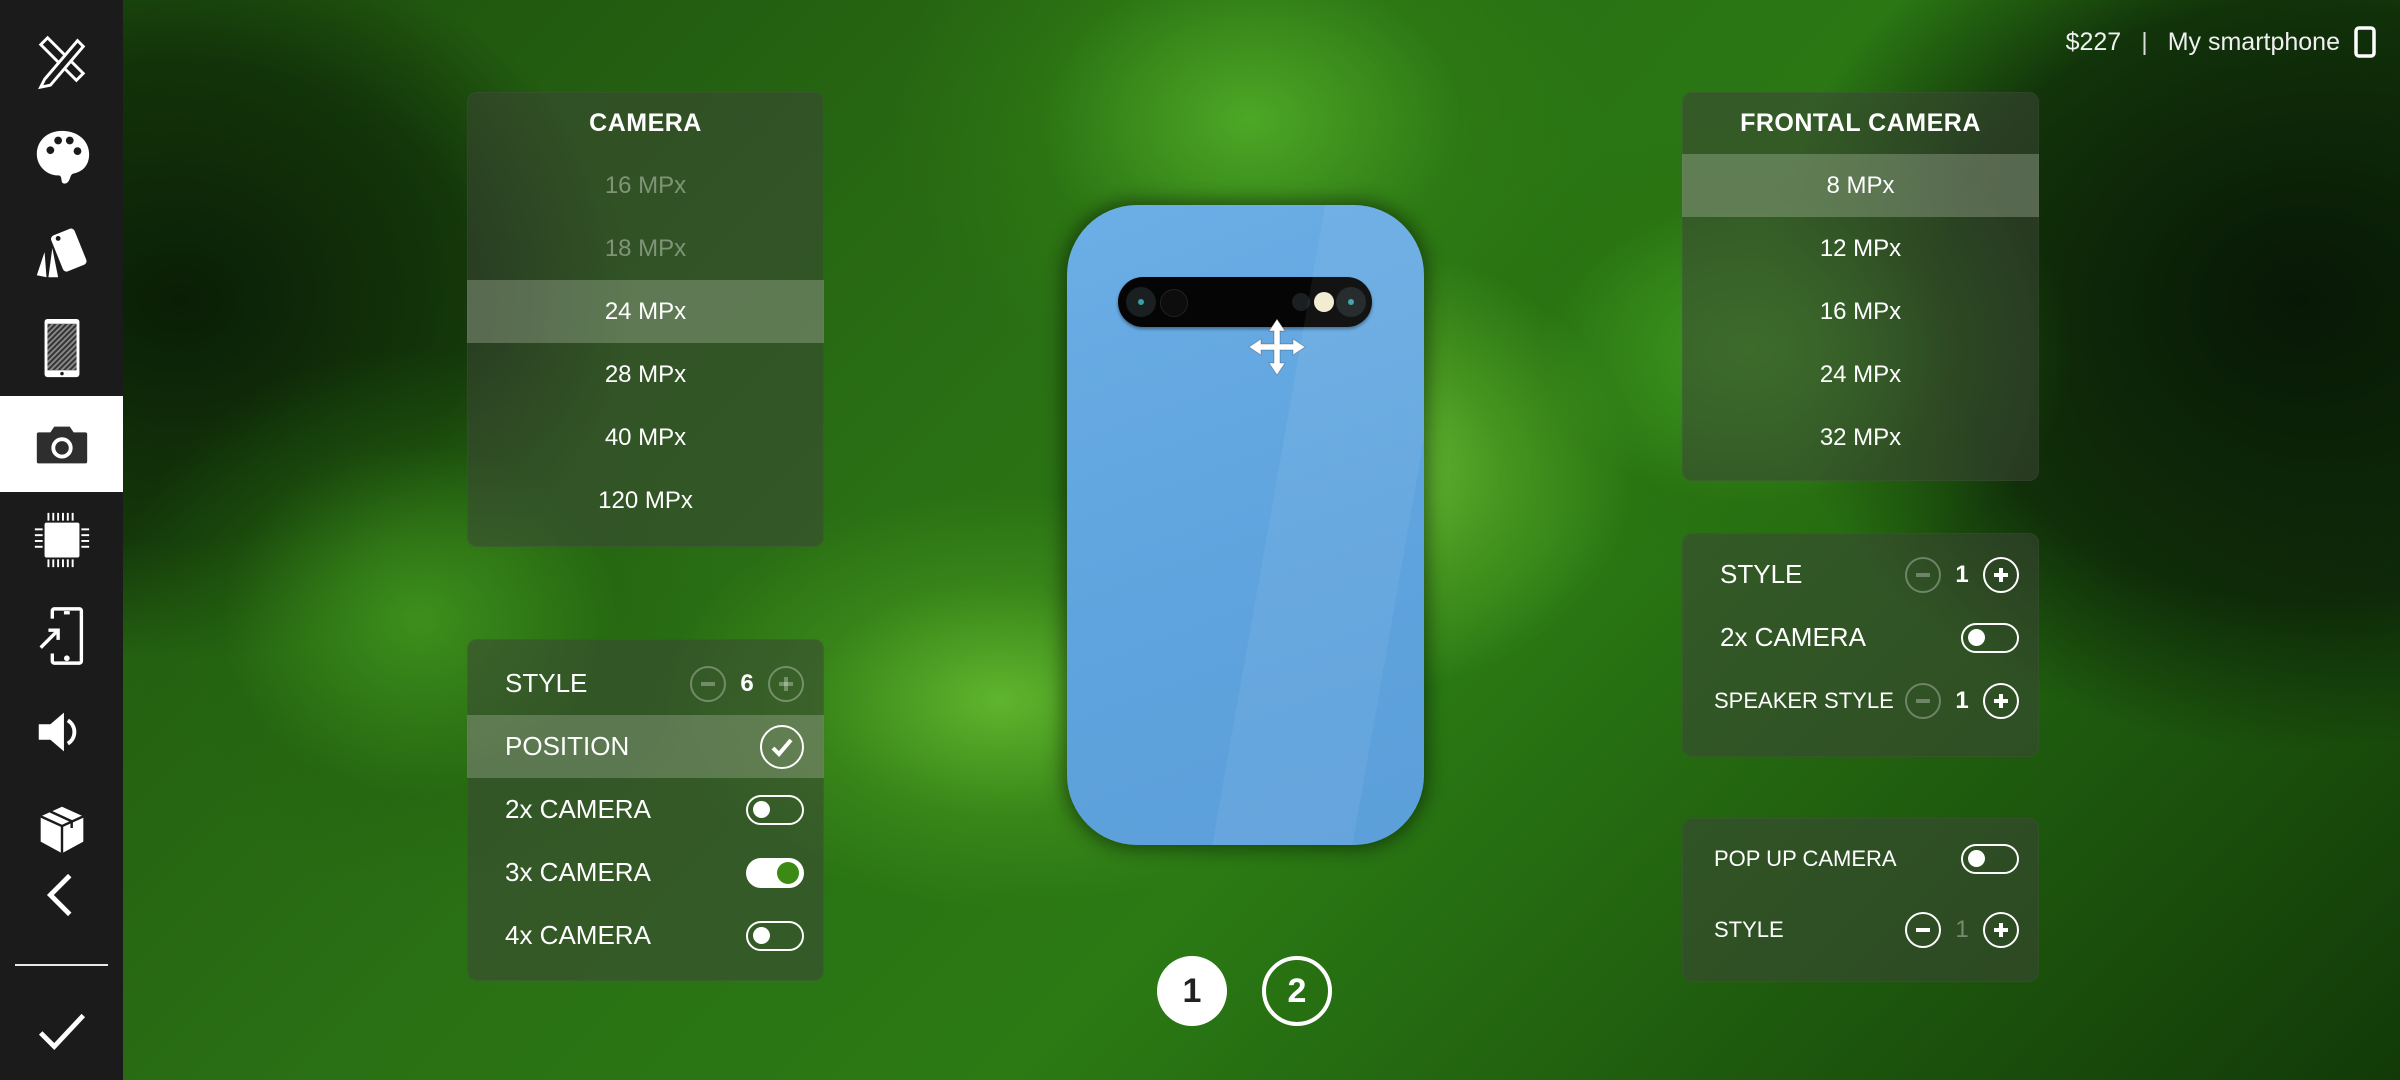 Image resolution: width=2400 pixels, height=1080 pixels. I want to click on camera-3x-toggle, so click(775, 872).